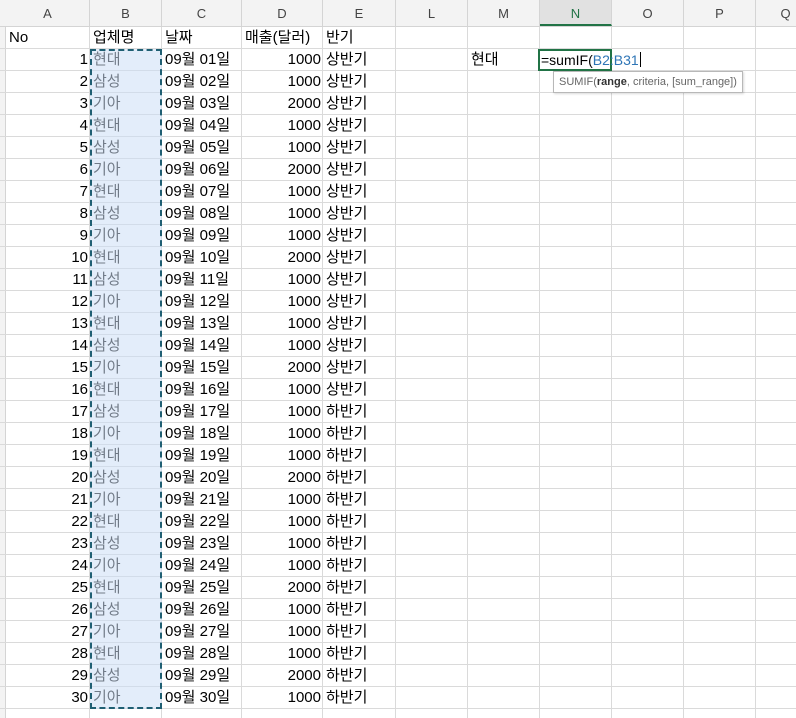  What do you see at coordinates (48, 368) in the screenshot?
I see `cell-no: 15` at bounding box center [48, 368].